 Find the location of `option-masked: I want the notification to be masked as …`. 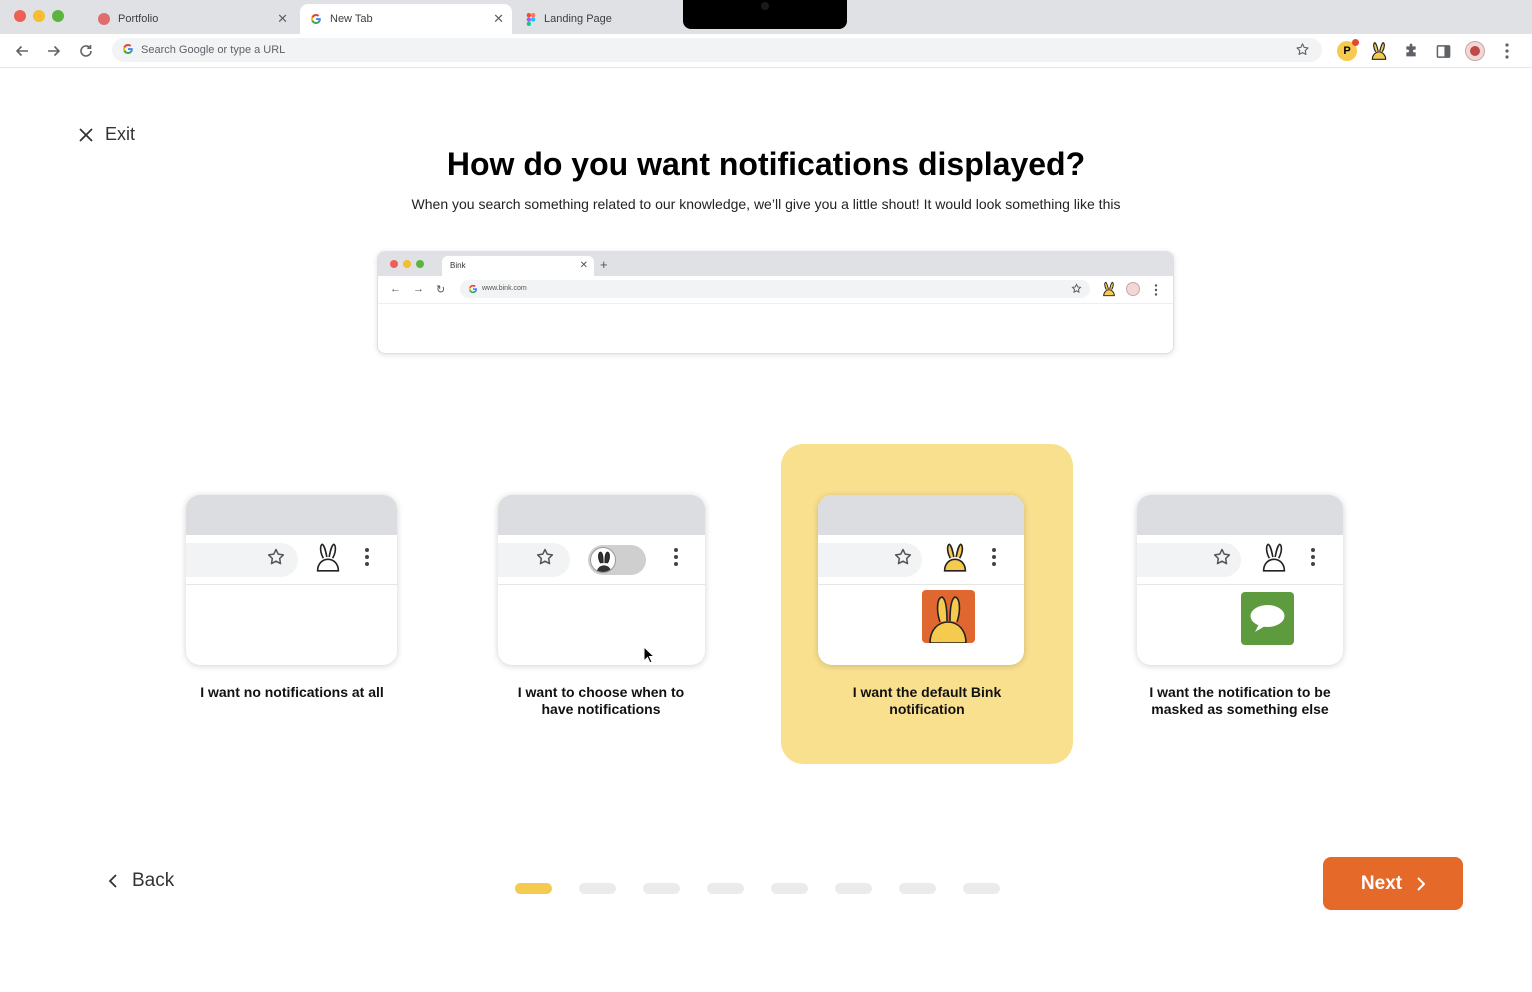

option-masked: I want the notification to be masked as … is located at coordinates (1240, 604).